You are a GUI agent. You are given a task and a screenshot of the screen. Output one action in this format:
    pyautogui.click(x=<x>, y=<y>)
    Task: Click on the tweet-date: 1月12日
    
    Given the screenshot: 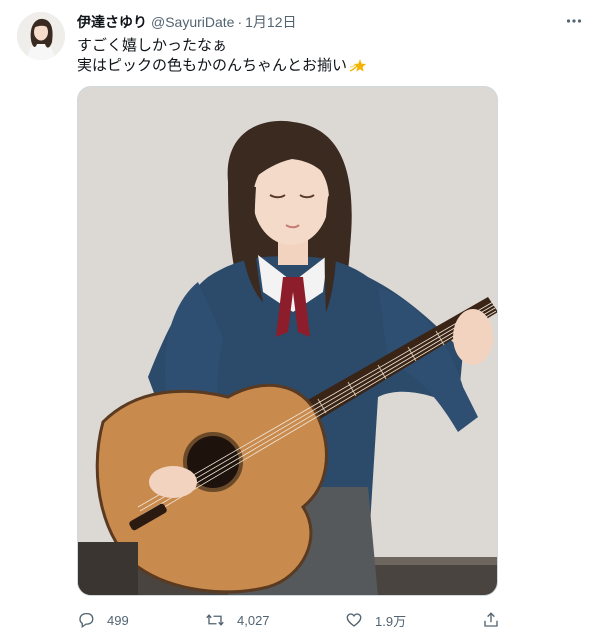 What is the action you would take?
    pyautogui.click(x=270, y=22)
    